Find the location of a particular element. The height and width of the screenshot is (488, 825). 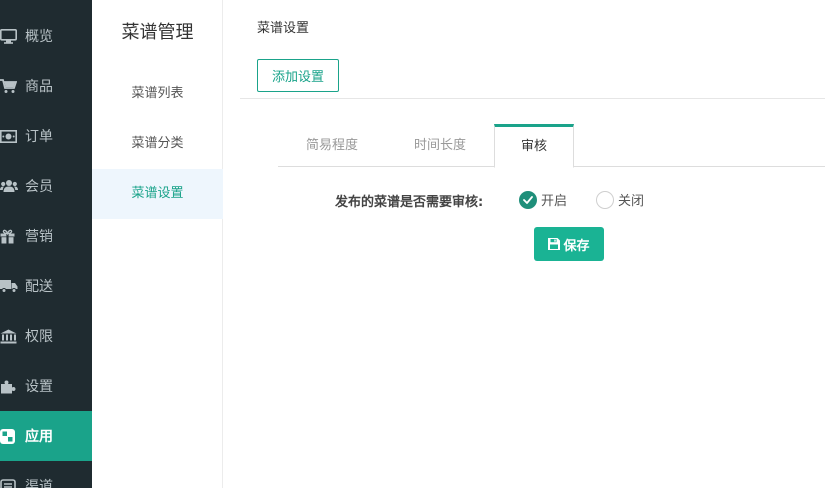

nav-item-label: 概览 is located at coordinates (39, 37).